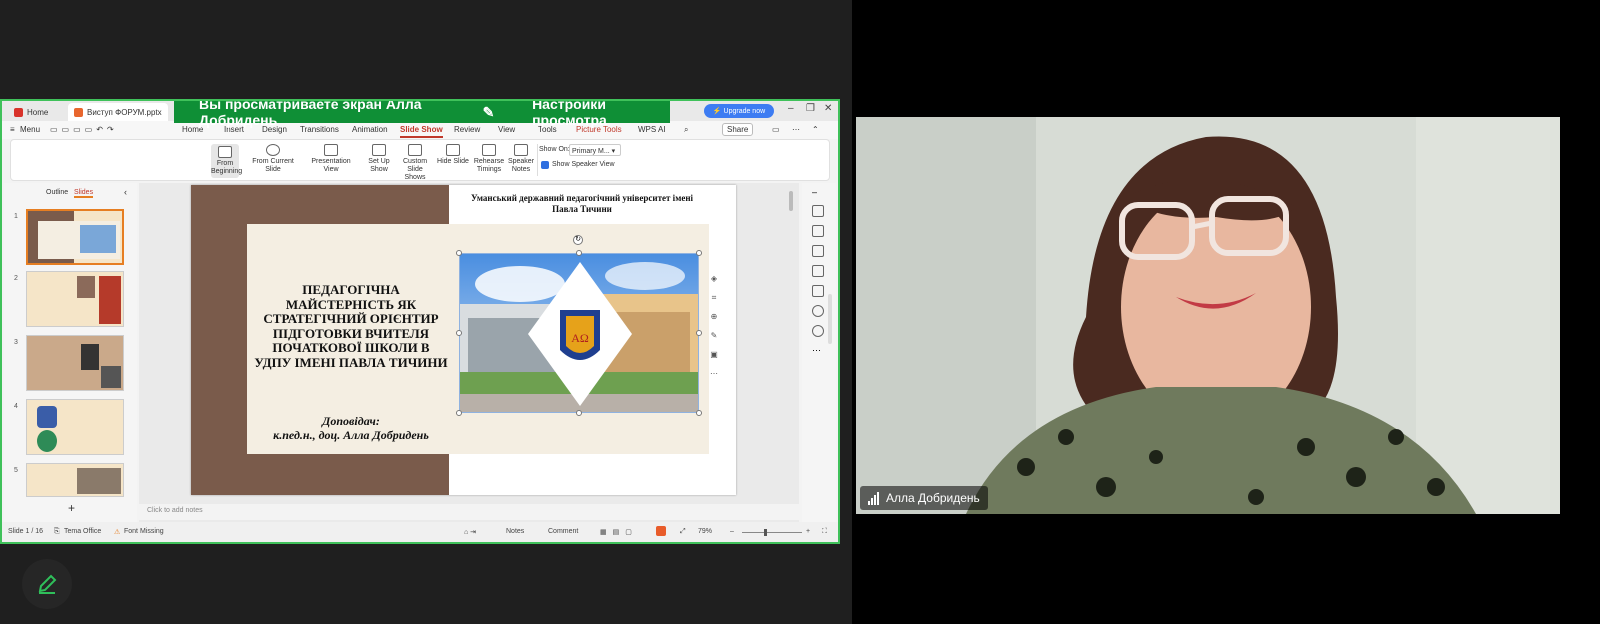 This screenshot has height=624, width=1600. I want to click on zoom-in-icon: +, so click(808, 531).